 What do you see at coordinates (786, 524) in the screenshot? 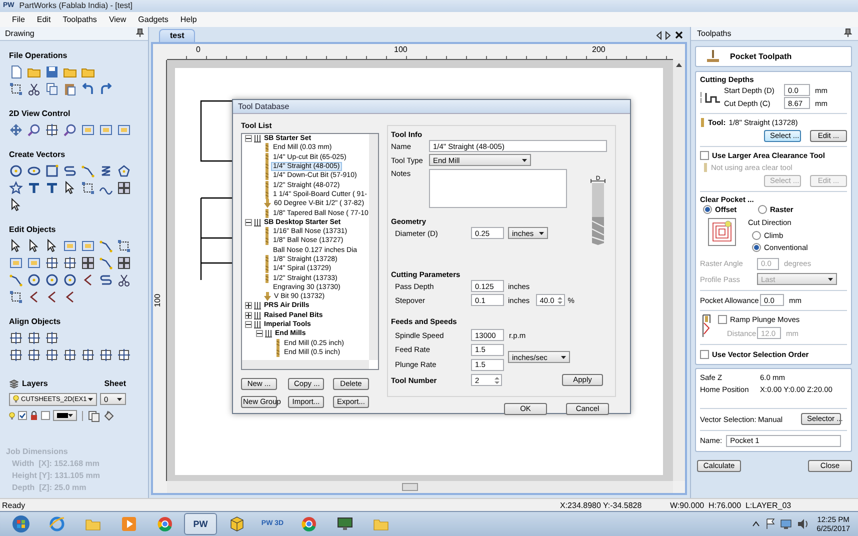
I see `monitor-icon` at bounding box center [786, 524].